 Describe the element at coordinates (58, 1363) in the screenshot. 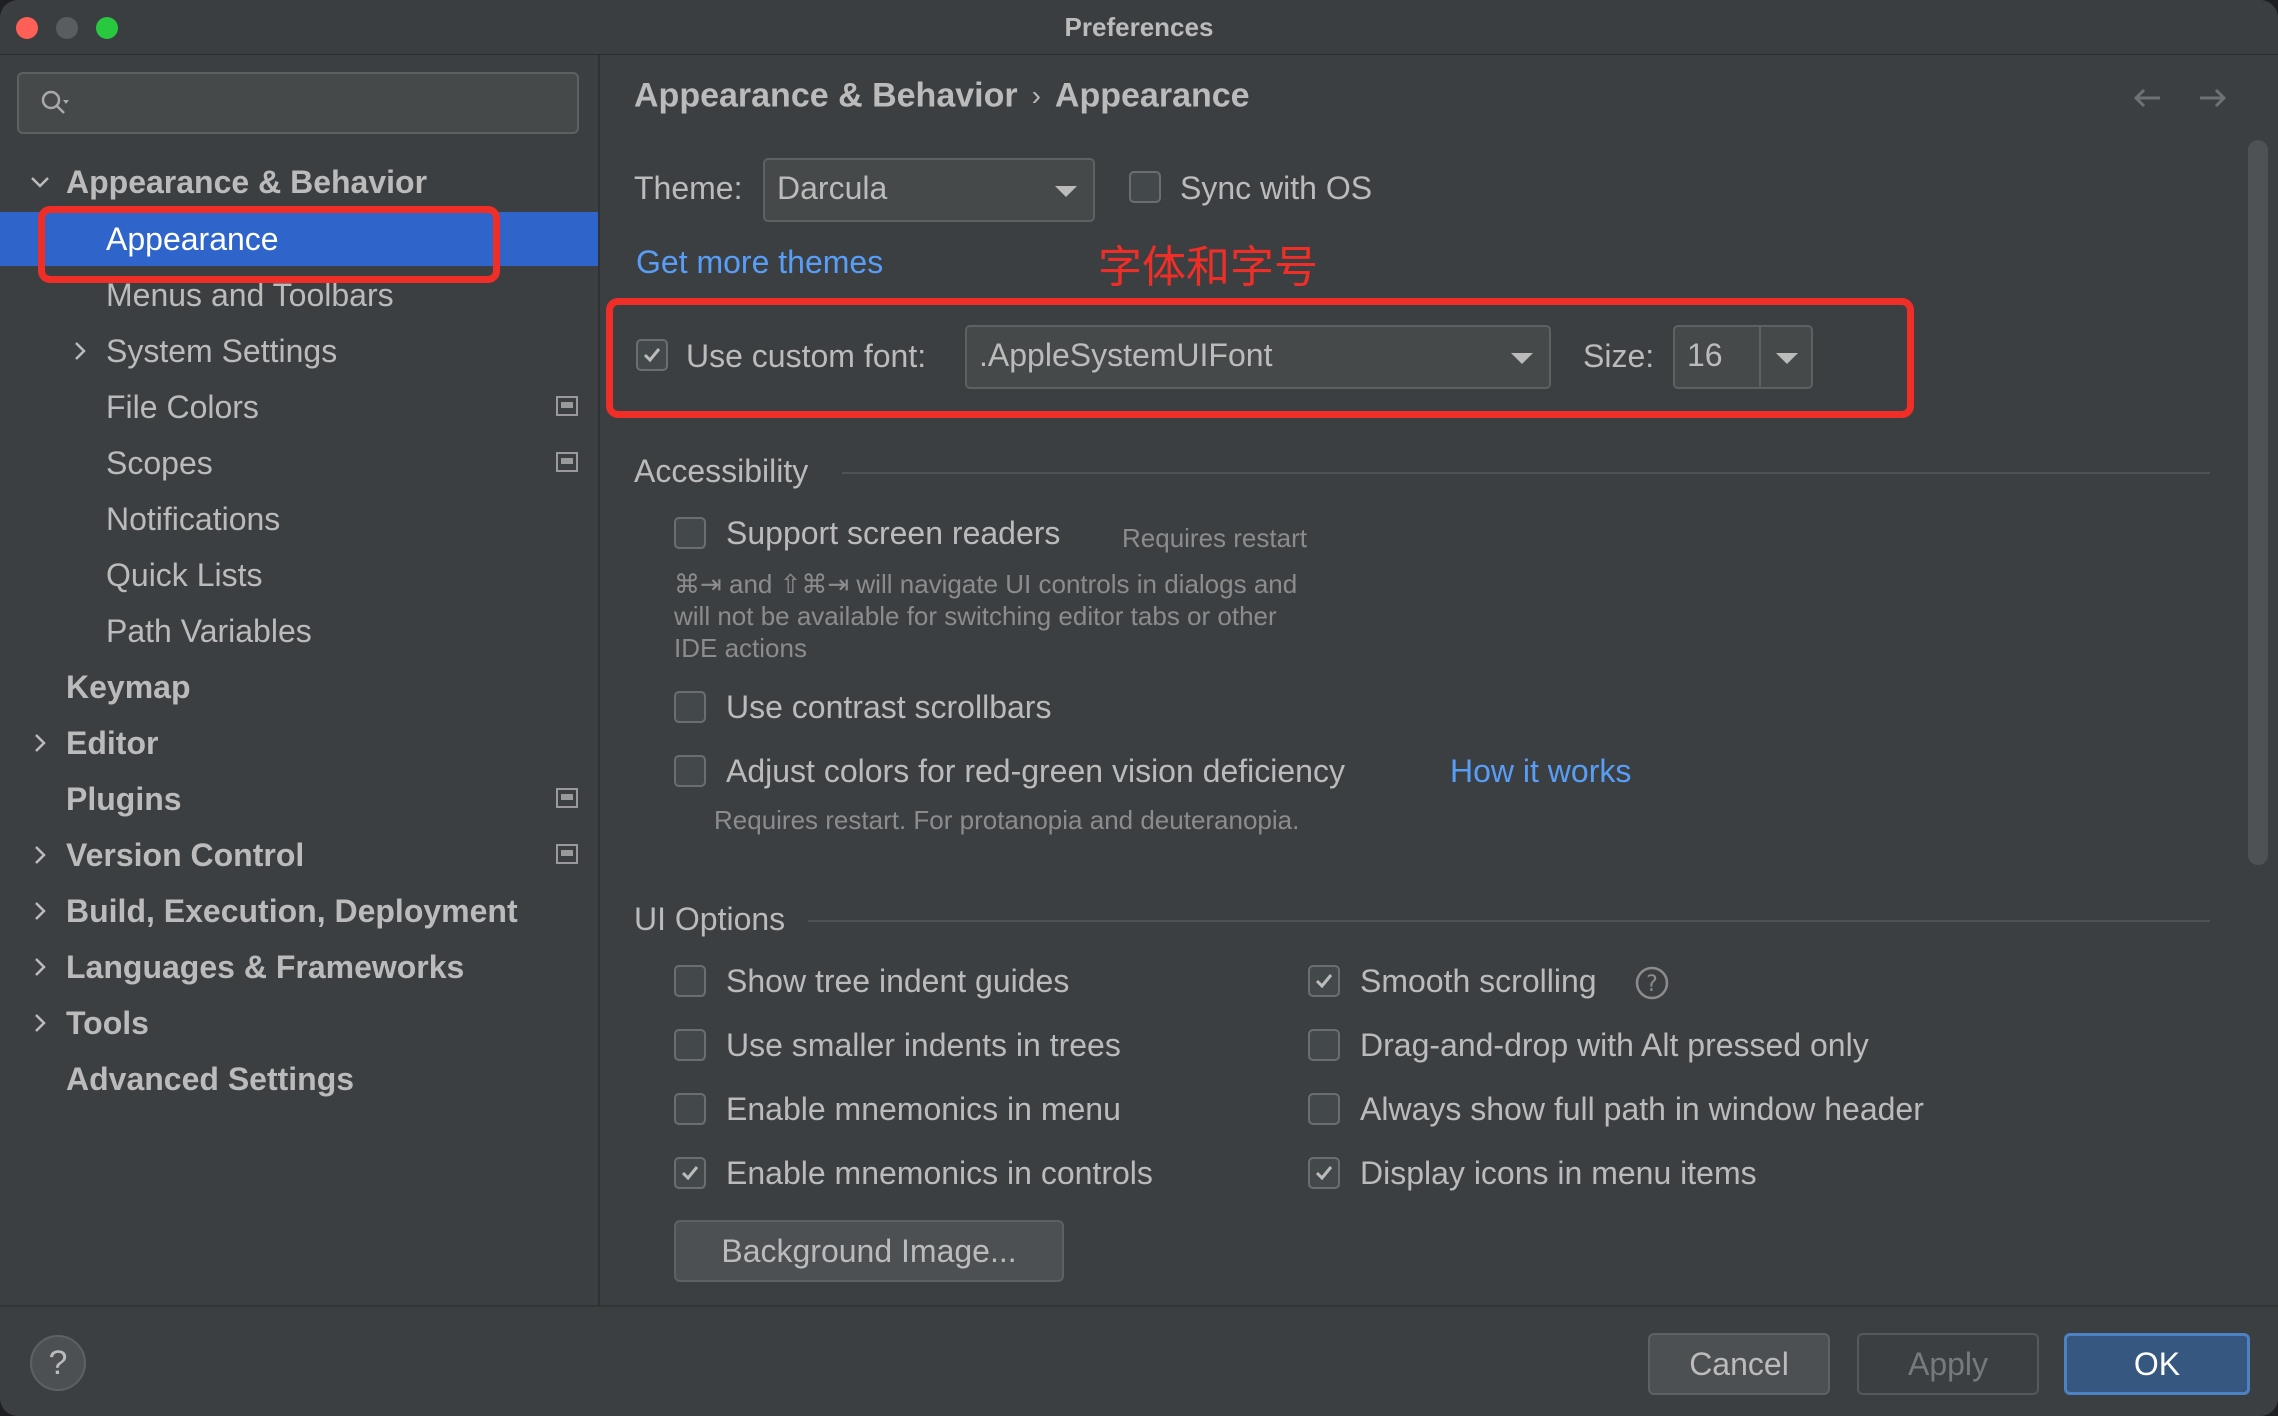

I see `help-button: ?` at that location.